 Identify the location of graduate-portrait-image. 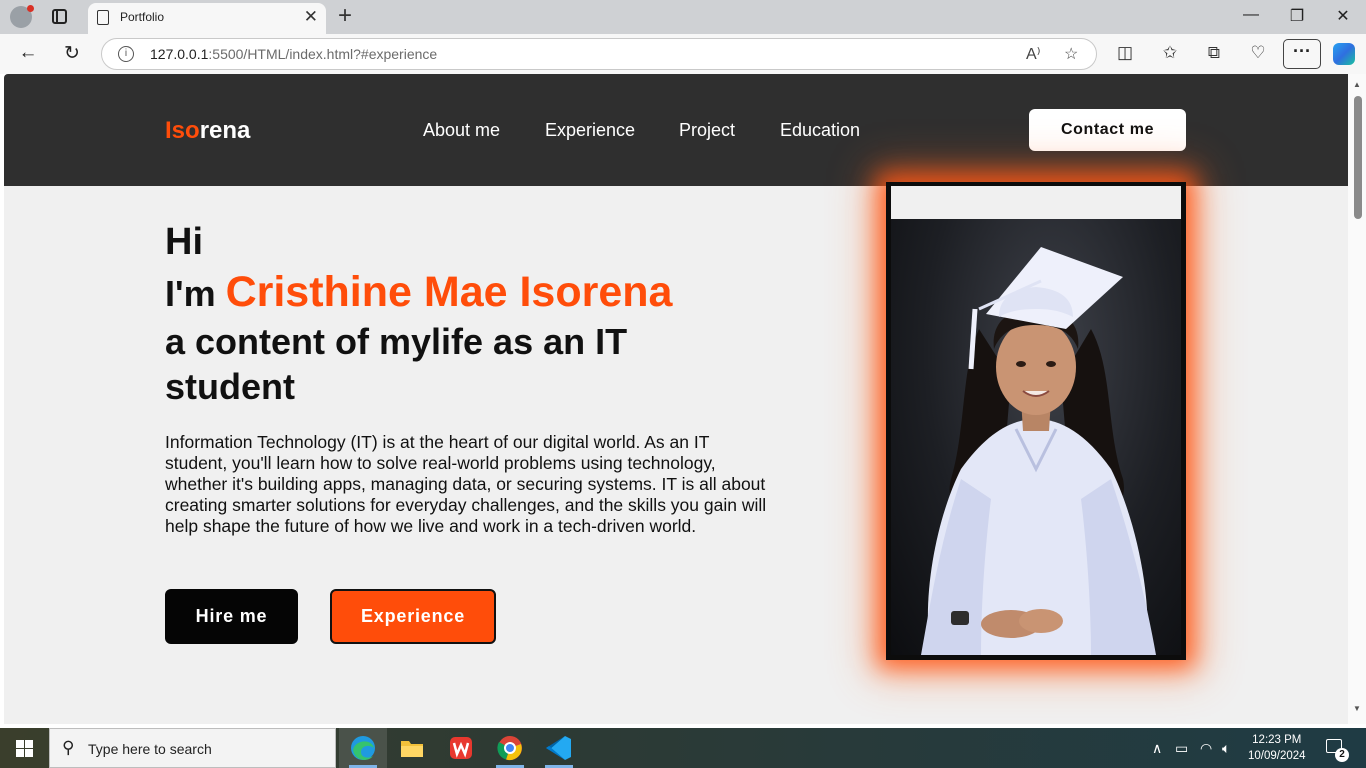
(1038, 451).